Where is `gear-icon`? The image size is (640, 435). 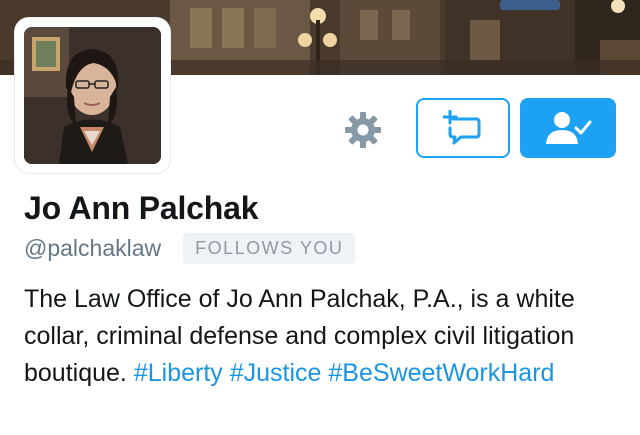
gear-icon is located at coordinates (363, 130).